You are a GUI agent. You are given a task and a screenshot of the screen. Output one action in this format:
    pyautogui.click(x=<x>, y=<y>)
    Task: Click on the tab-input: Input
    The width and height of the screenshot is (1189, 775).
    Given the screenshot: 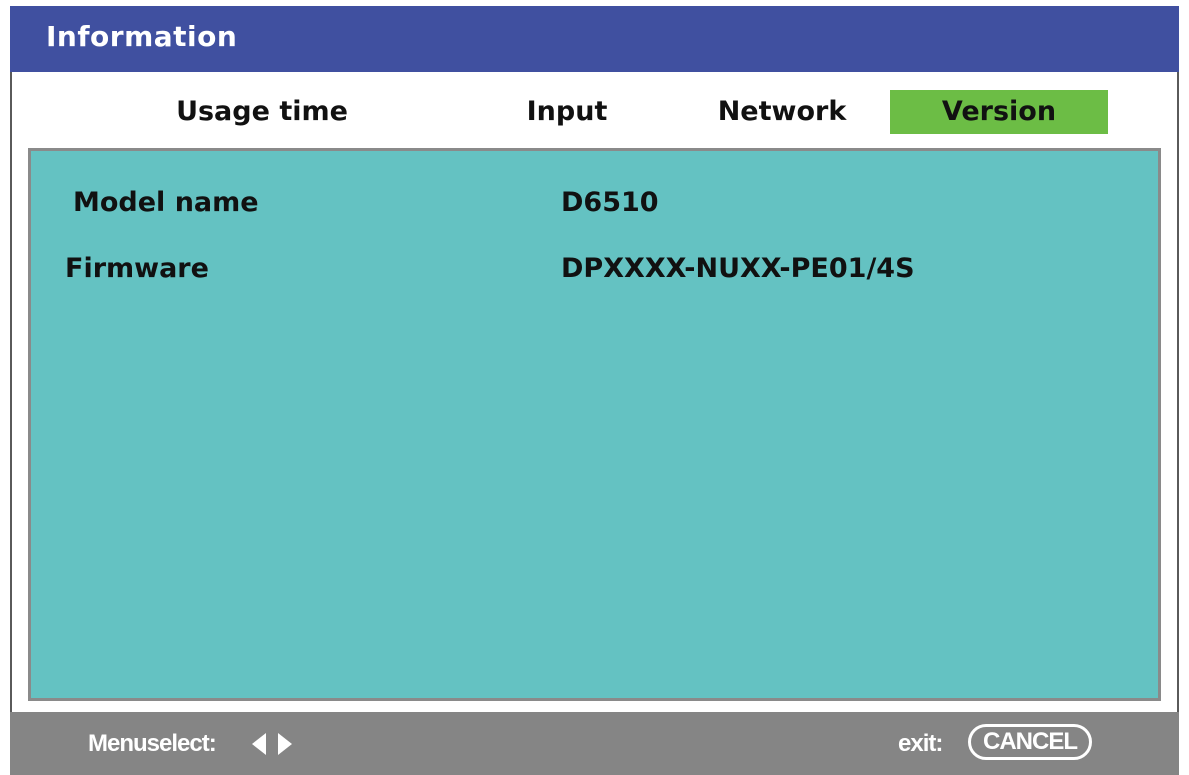 What is the action you would take?
    pyautogui.click(x=567, y=112)
    